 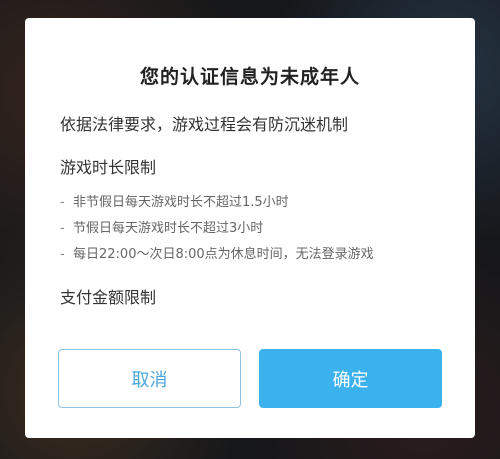 I want to click on rule-item: - 每日22:00～次日8:00点为休息时间，无法登录游戏, so click(x=250, y=255).